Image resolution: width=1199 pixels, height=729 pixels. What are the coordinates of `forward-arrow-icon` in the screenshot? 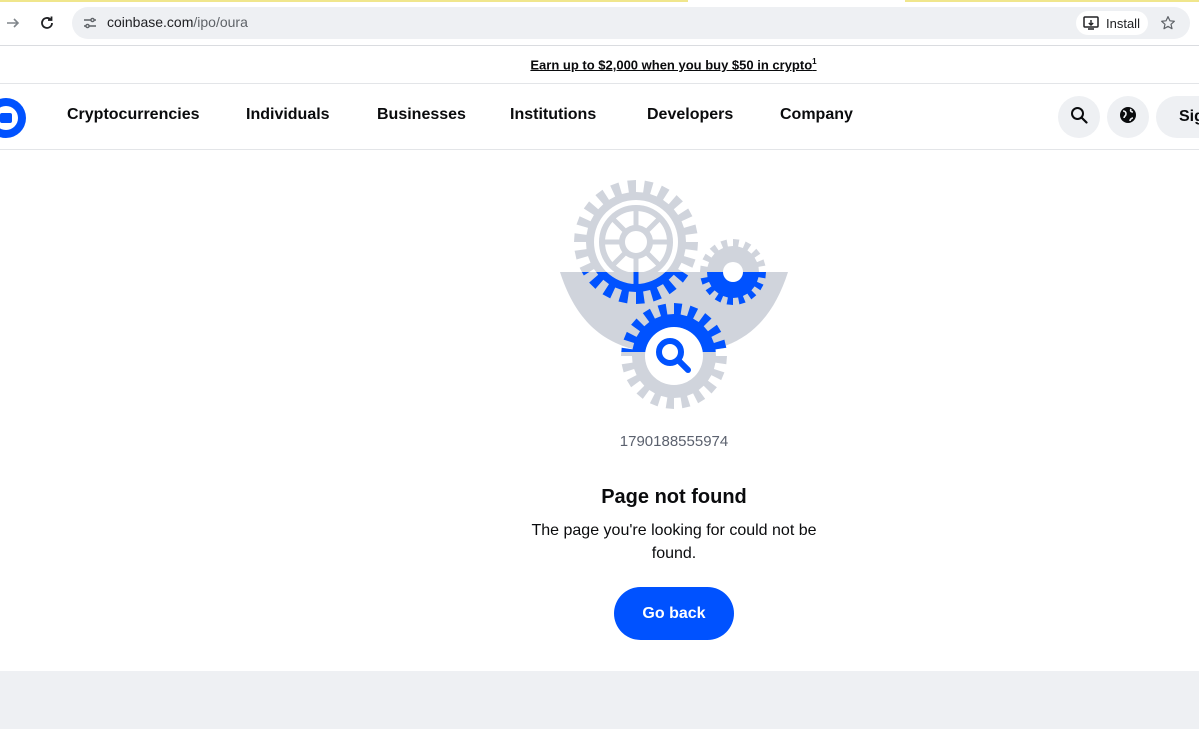 It's located at (13, 23).